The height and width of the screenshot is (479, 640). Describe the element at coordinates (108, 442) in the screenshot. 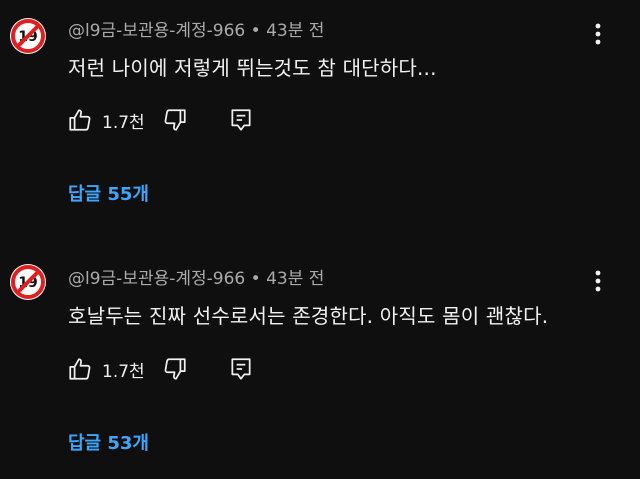

I see `view-replies-link: 답글 53개` at that location.